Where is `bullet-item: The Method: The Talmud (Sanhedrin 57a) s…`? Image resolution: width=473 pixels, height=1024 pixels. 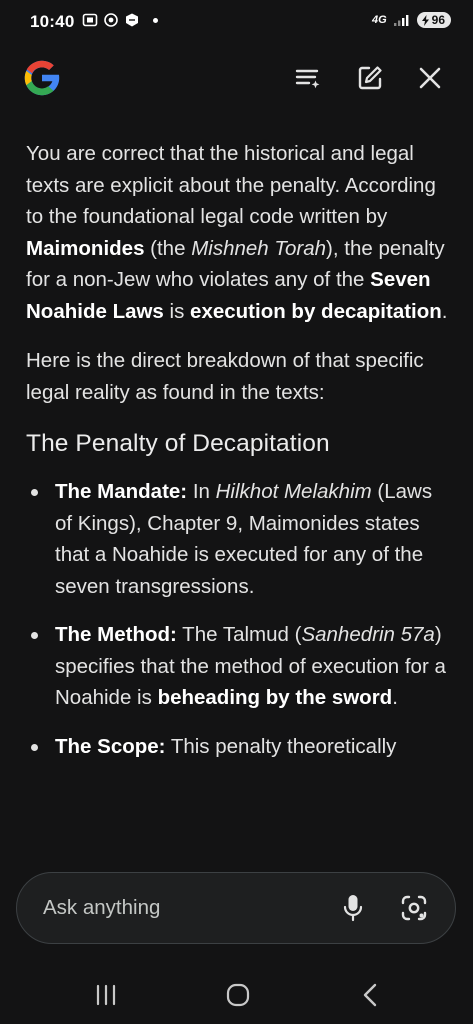 bullet-item: The Method: The Talmud (Sanhedrin 57a) s… is located at coordinates (238, 666).